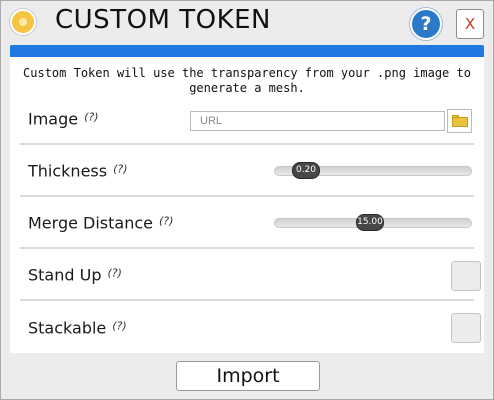  Describe the element at coordinates (466, 328) in the screenshot. I see `stackable-checkbox` at that location.